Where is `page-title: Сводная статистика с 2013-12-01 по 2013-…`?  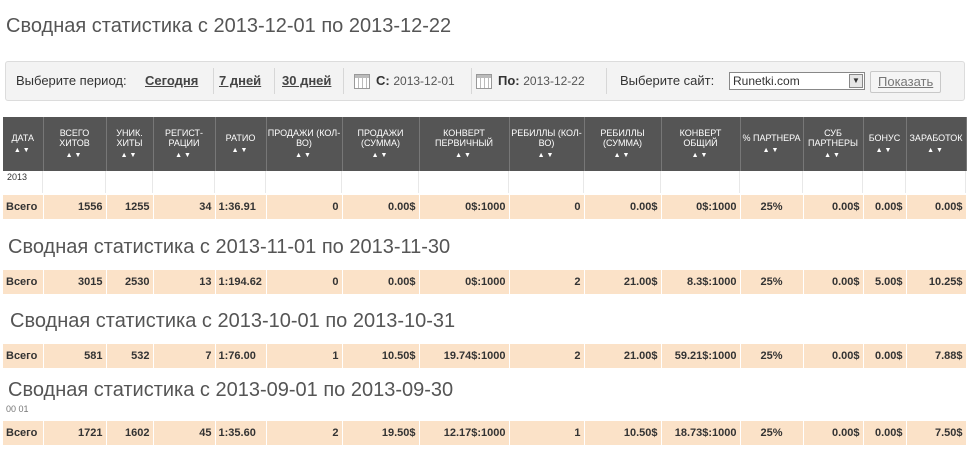 page-title: Сводная статистика с 2013-12-01 по 2013-… is located at coordinates (229, 26).